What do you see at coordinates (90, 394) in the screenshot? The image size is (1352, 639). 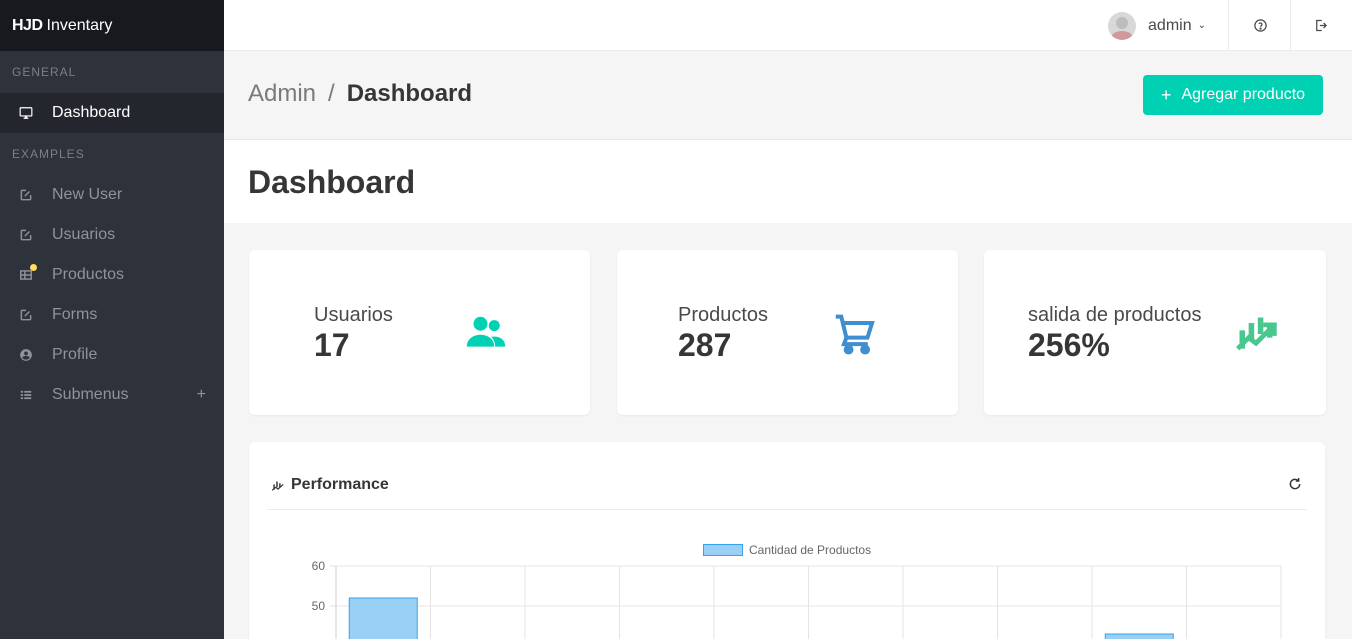 I see `sidebar-item-label: Submenus` at bounding box center [90, 394].